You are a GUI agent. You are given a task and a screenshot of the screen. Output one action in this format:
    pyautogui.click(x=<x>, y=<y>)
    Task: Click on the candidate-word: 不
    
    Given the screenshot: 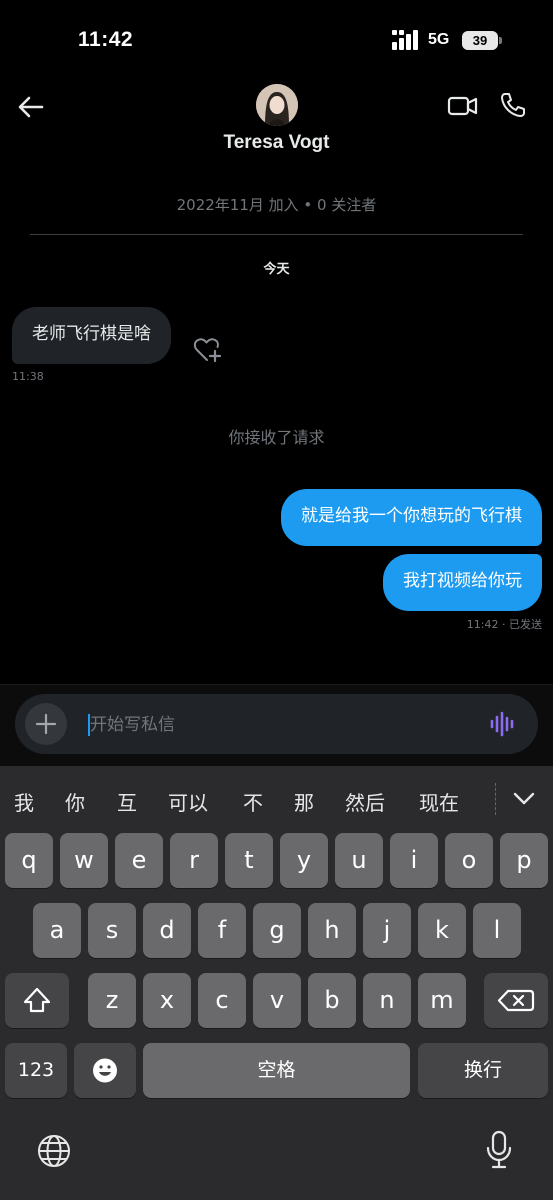 What is the action you would take?
    pyautogui.click(x=253, y=801)
    